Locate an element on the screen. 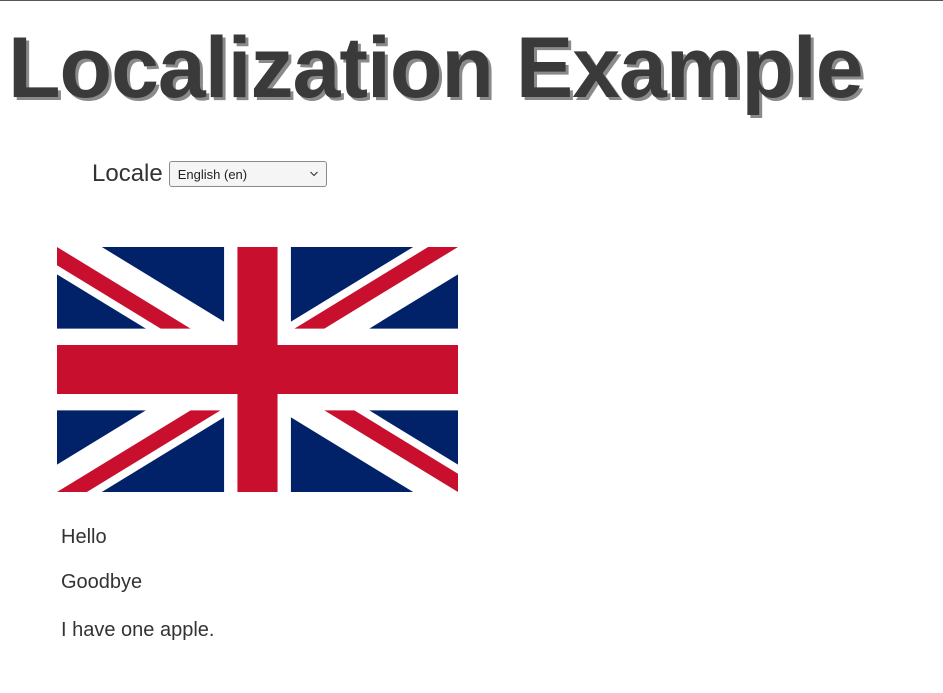 The height and width of the screenshot is (693, 943). apple-count-text: I have one apple. is located at coordinates (138, 630).